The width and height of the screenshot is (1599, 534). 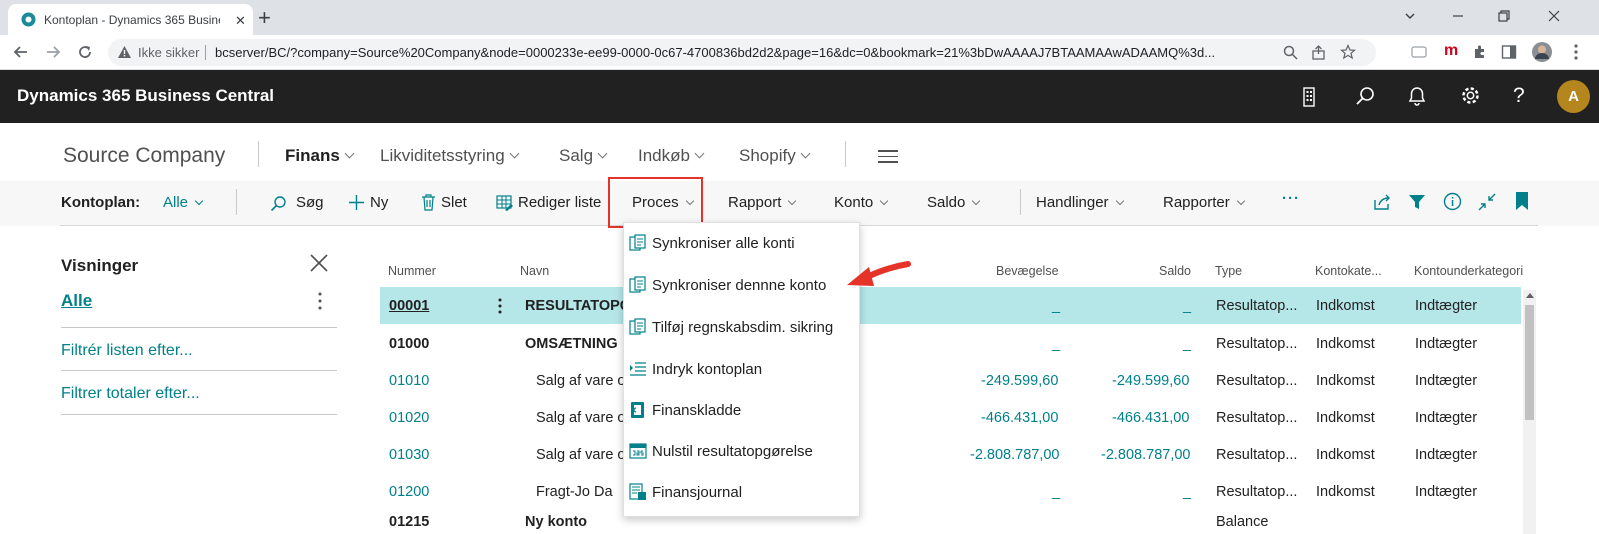 I want to click on menu-item-general-register: Finansjournal, so click(x=742, y=493).